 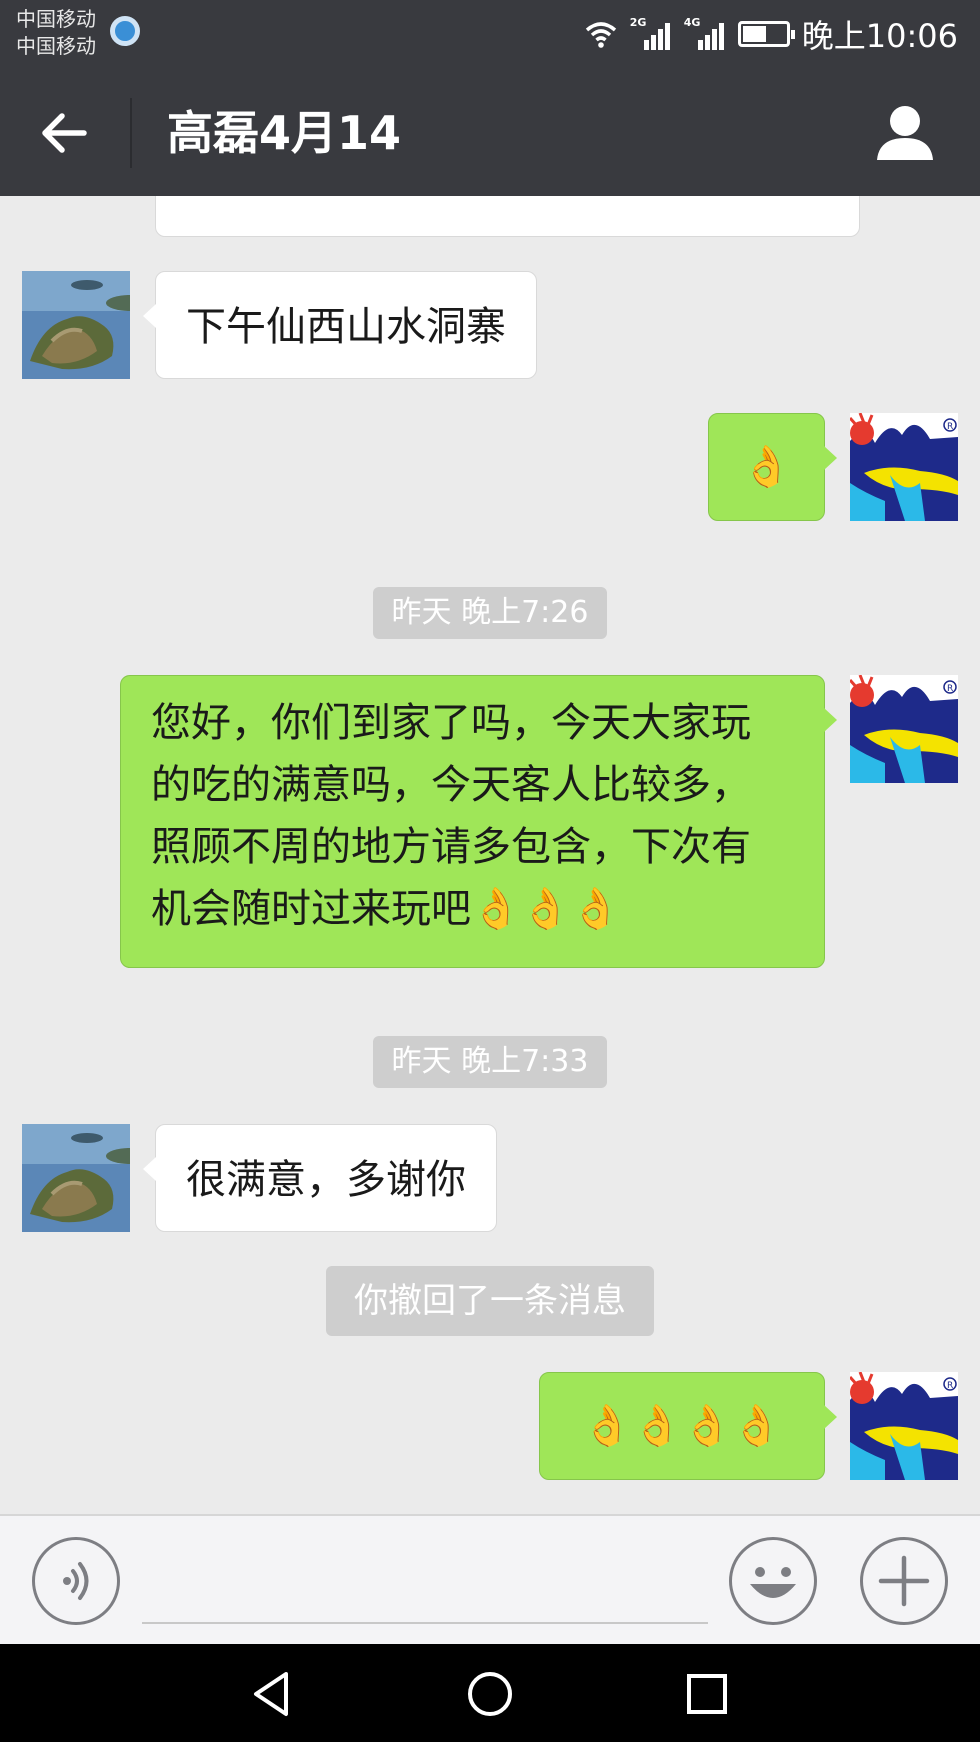 What do you see at coordinates (451, 847) in the screenshot?
I see `message-line: 照顾不周的地方请多包含，下次有` at bounding box center [451, 847].